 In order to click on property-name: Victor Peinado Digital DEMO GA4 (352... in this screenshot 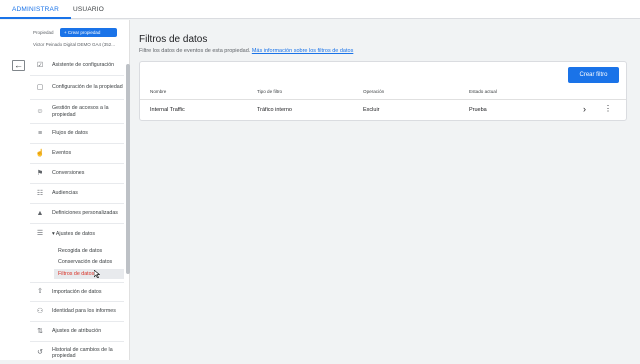, I will do `click(74, 44)`.